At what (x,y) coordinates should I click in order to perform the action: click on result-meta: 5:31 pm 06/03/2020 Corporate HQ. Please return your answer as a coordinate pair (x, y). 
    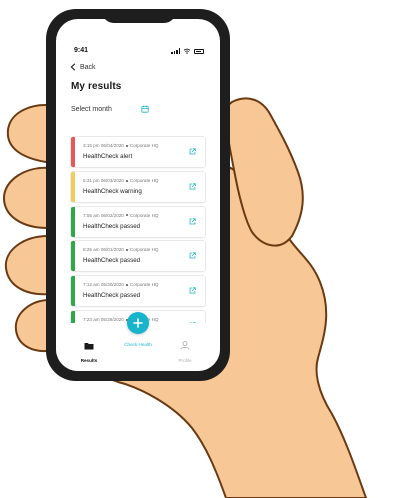
    Looking at the image, I should click on (120, 180).